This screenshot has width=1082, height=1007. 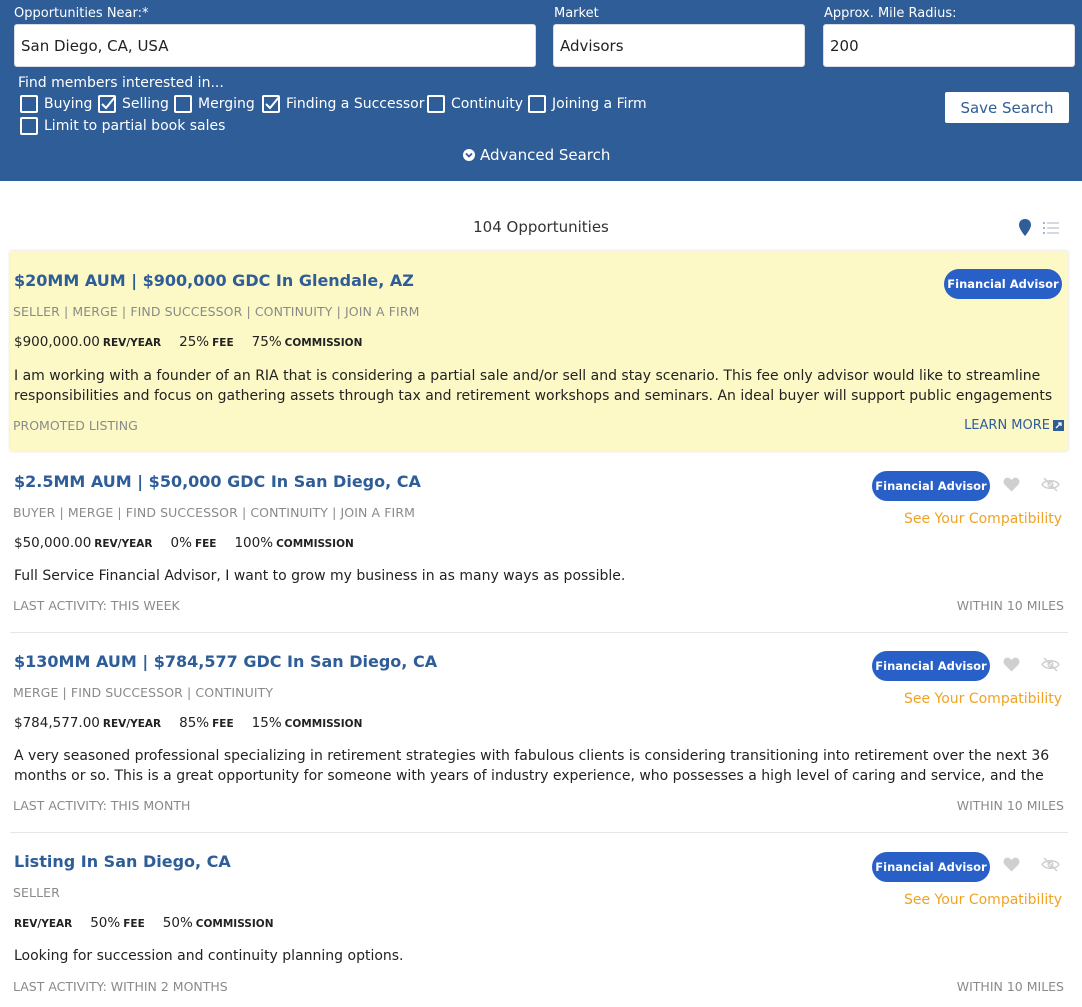 What do you see at coordinates (194, 342) in the screenshot?
I see `fee-value: 25%` at bounding box center [194, 342].